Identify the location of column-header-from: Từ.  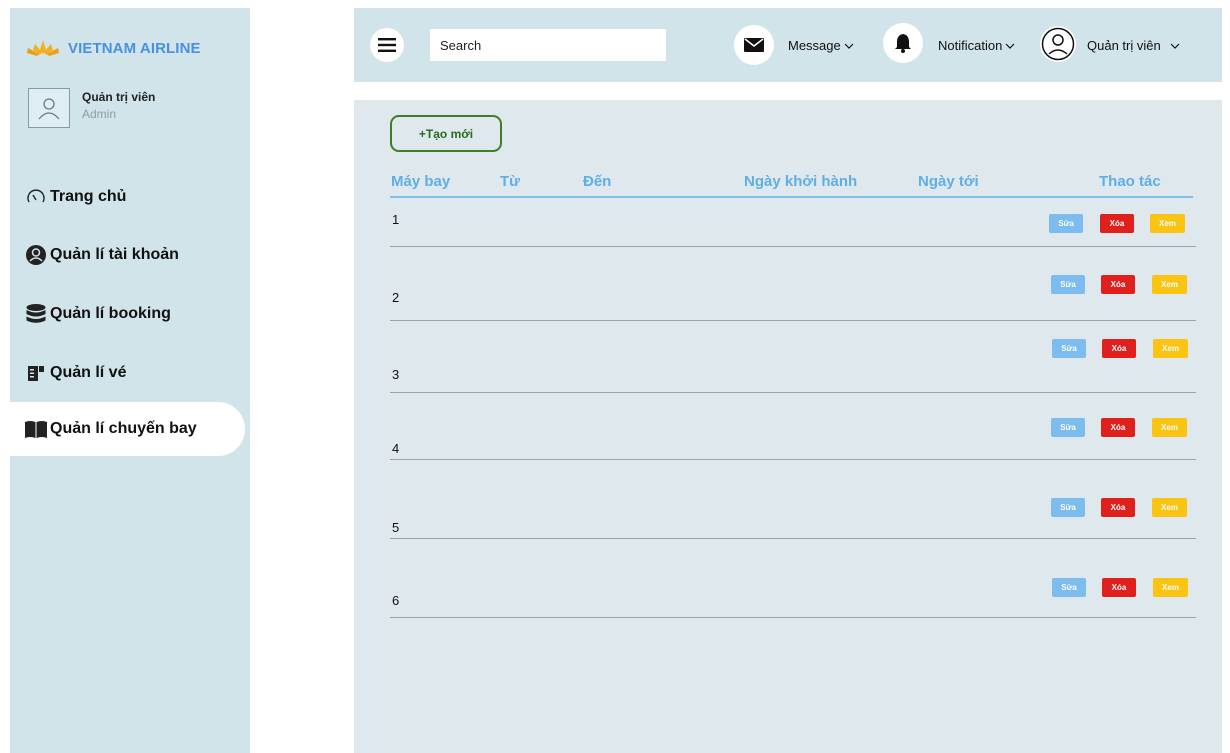
(510, 181).